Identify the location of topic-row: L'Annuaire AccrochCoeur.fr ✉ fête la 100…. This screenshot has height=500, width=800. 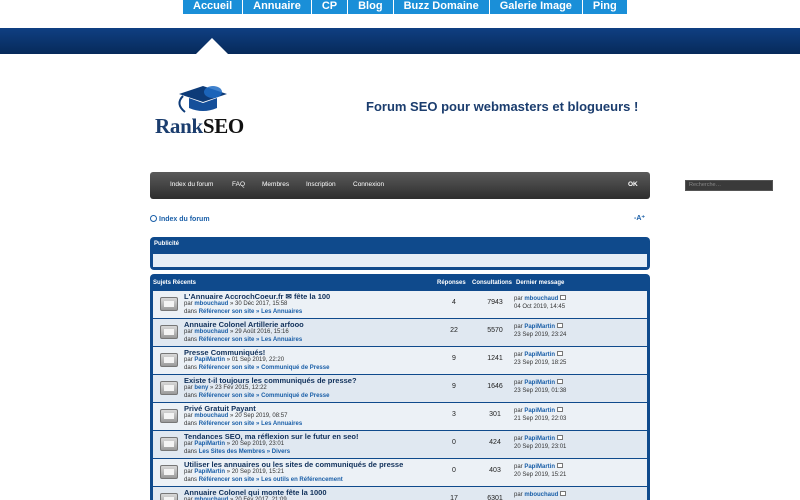
(400, 304).